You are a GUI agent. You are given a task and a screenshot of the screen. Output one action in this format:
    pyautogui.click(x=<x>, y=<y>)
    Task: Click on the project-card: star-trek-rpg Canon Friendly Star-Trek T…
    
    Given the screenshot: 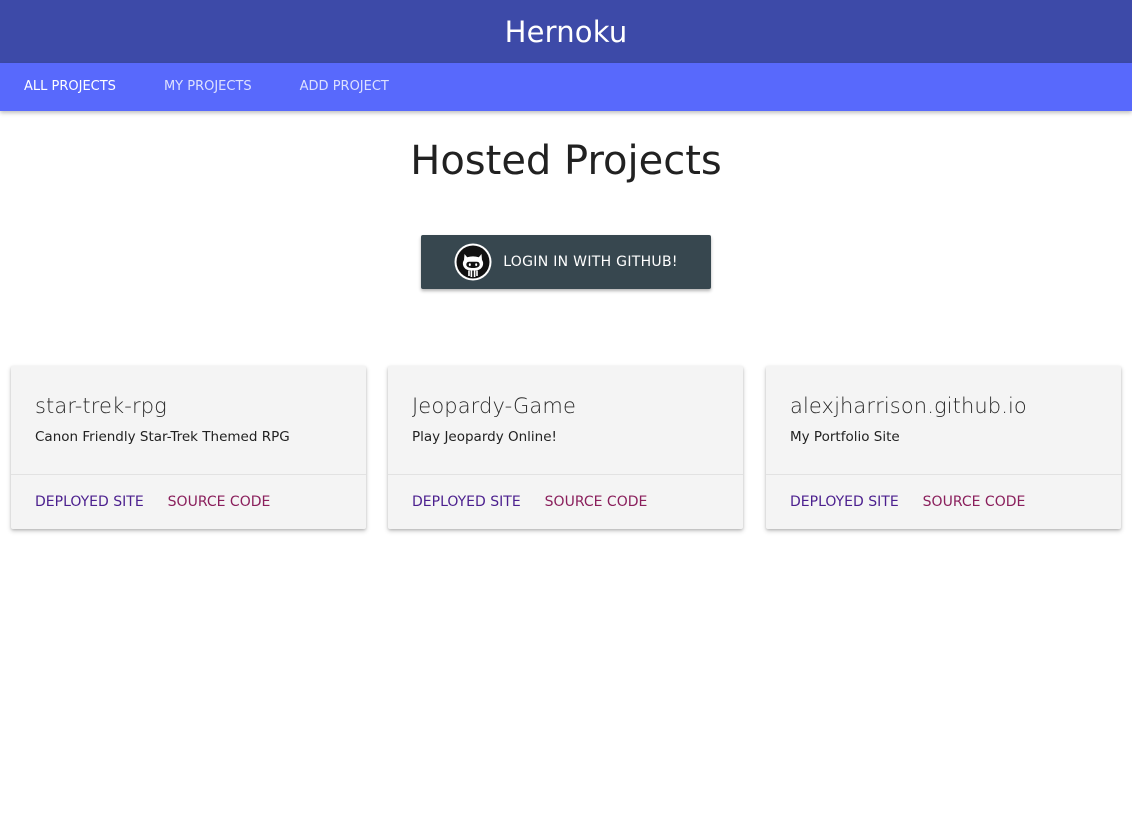 What is the action you would take?
    pyautogui.click(x=188, y=447)
    